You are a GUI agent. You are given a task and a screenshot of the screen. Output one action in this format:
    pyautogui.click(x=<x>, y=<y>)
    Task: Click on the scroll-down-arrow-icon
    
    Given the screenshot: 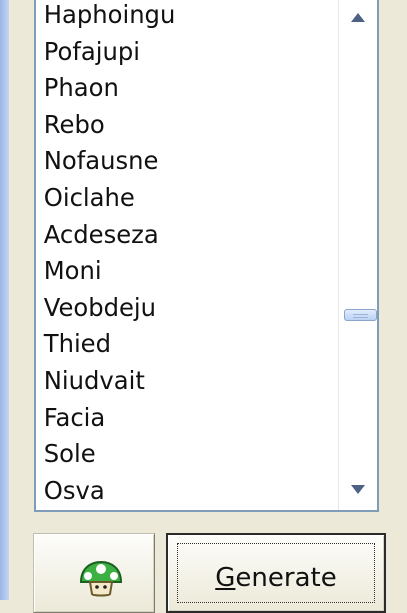 What is the action you would take?
    pyautogui.click(x=358, y=489)
    